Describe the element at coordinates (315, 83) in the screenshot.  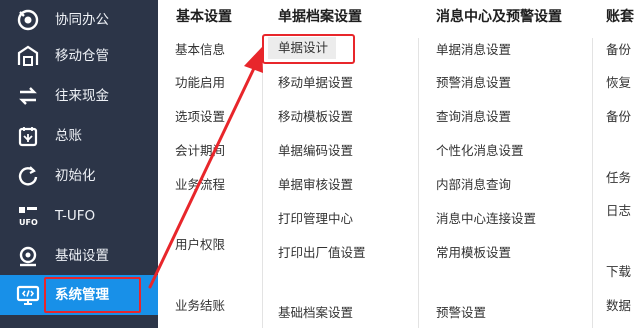
I see `menu-item-mobile-document-settings: 移动单据设置` at that location.